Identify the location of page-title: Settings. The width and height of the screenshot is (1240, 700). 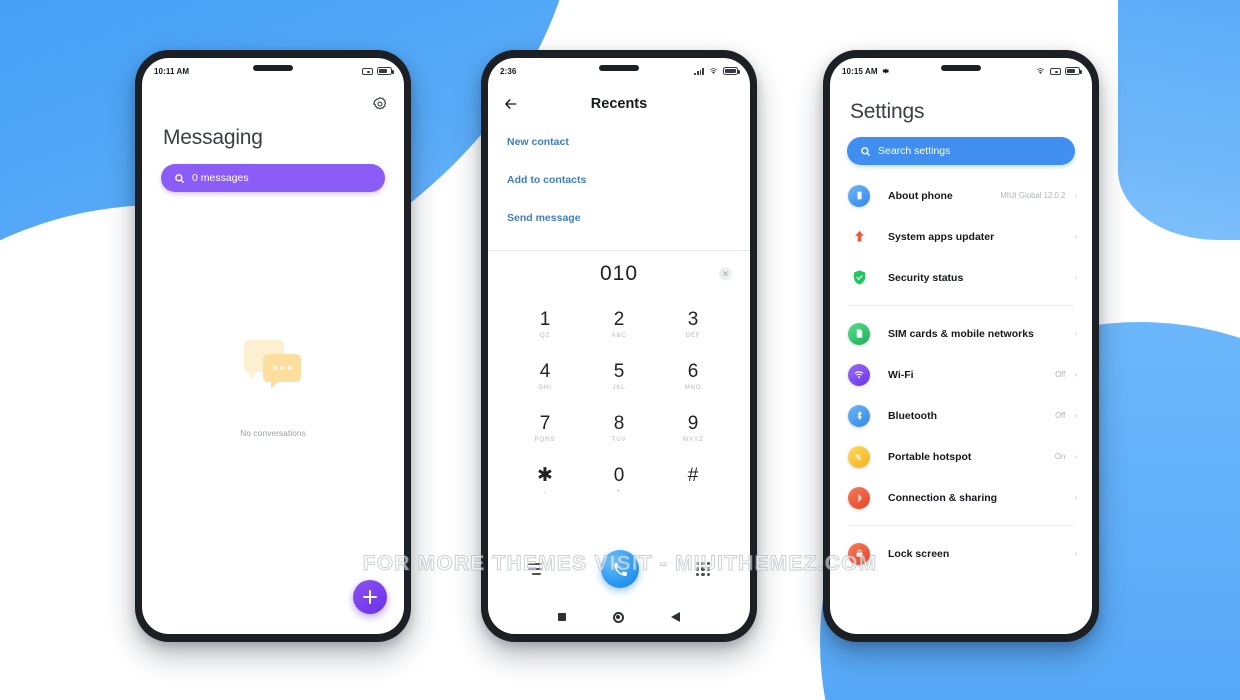
(887, 111).